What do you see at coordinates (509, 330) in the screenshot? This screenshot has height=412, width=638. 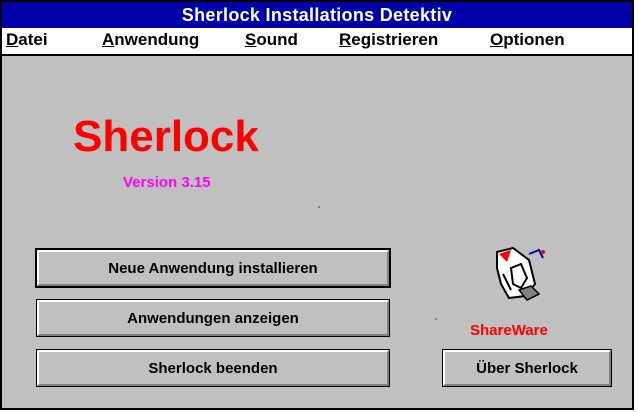 I see `shareware-label: ShareWare` at bounding box center [509, 330].